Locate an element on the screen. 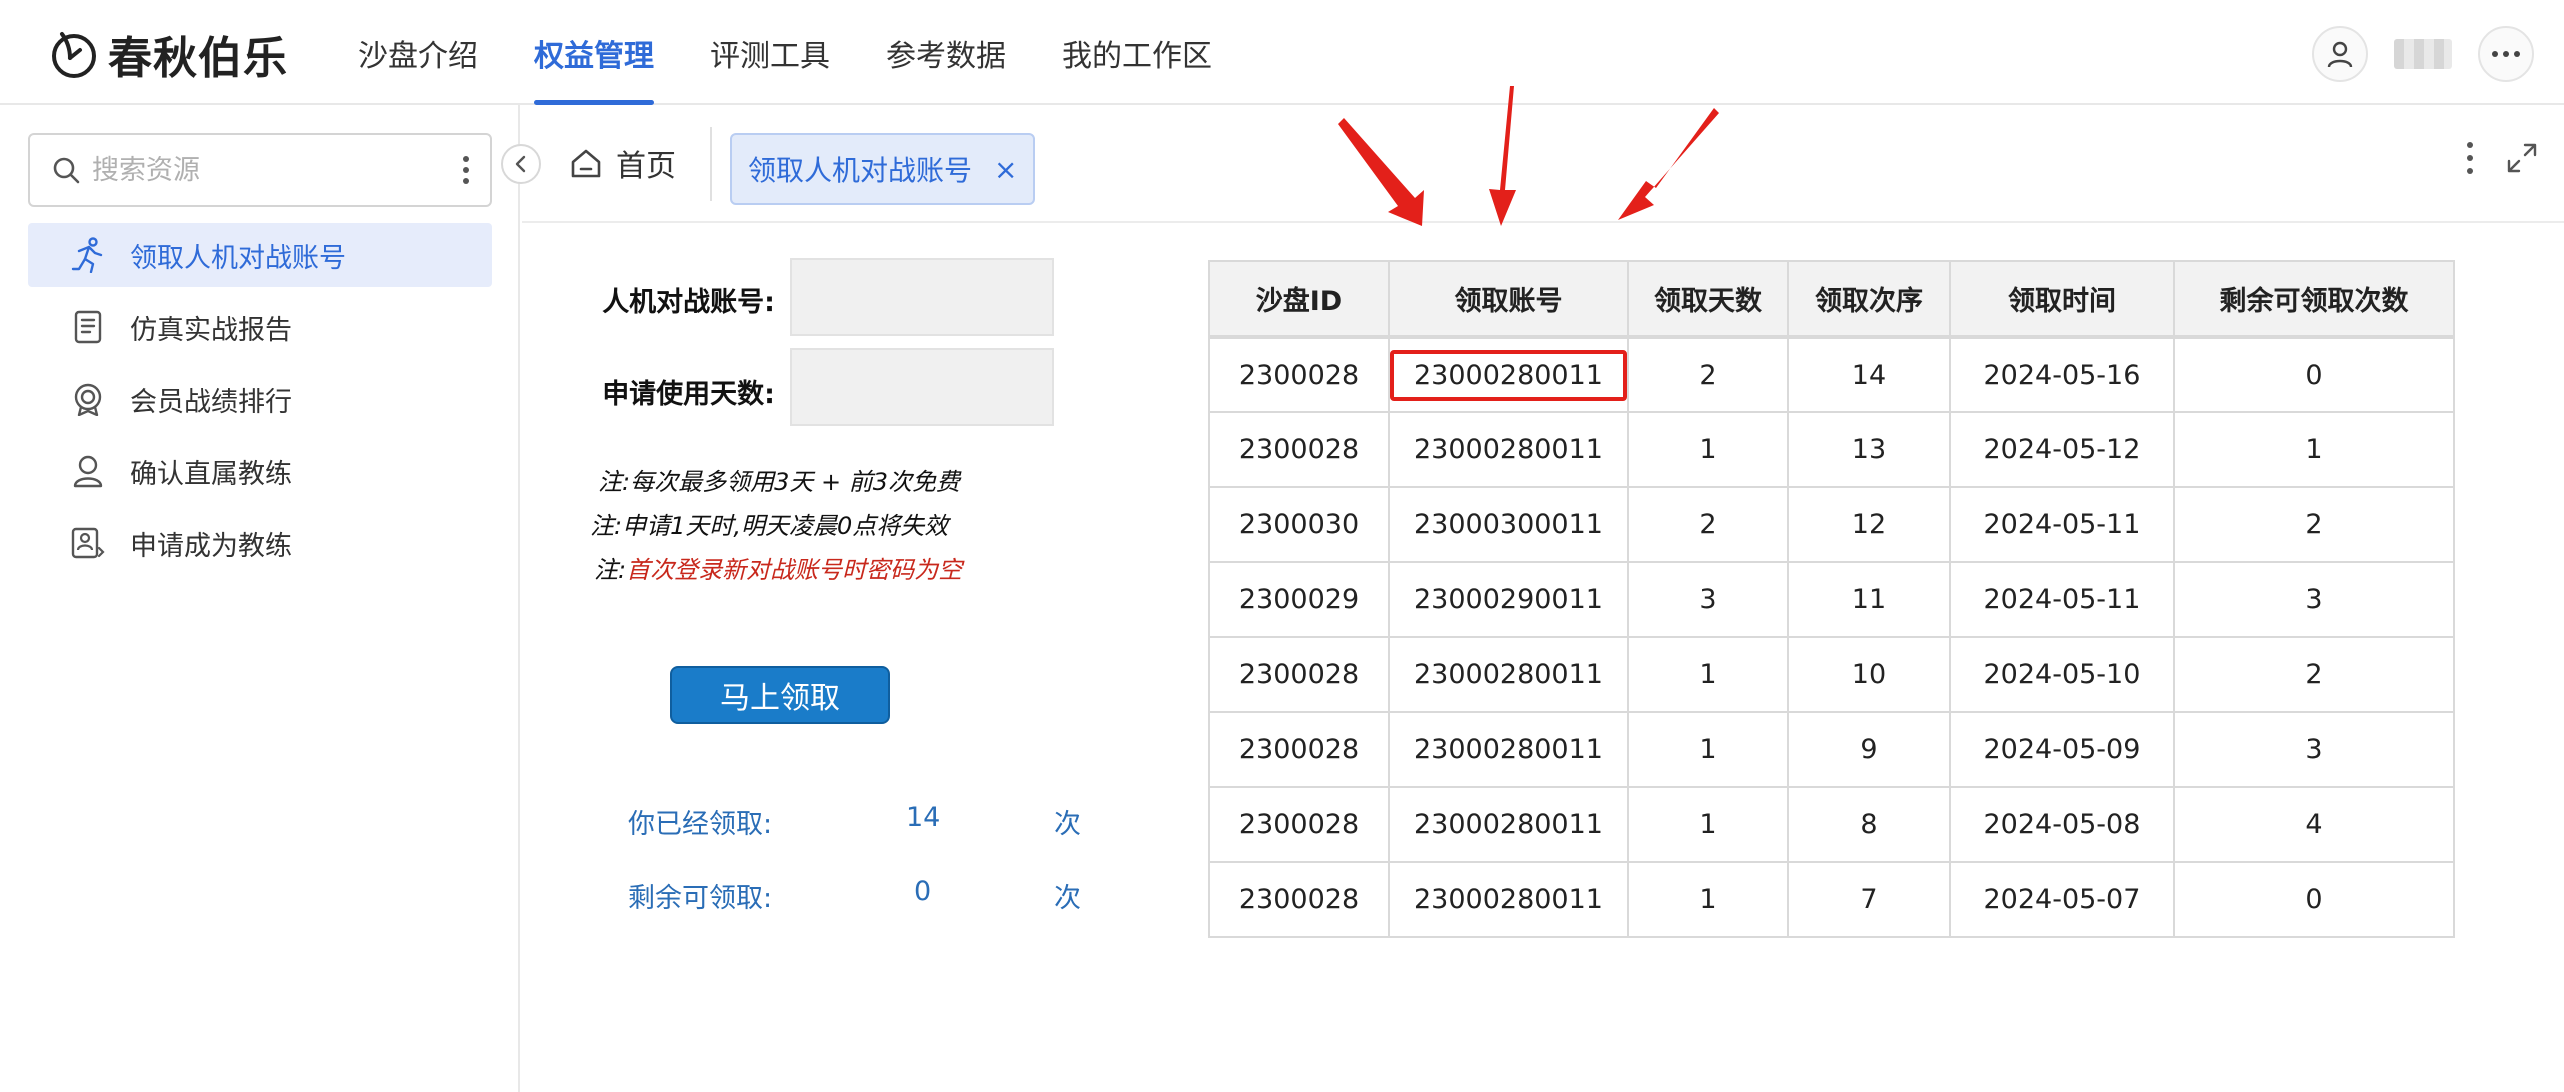 The width and height of the screenshot is (2564, 1092). table-row: 2300029 23000290011 3 11 2024-05-11 3 is located at coordinates (1831, 599).